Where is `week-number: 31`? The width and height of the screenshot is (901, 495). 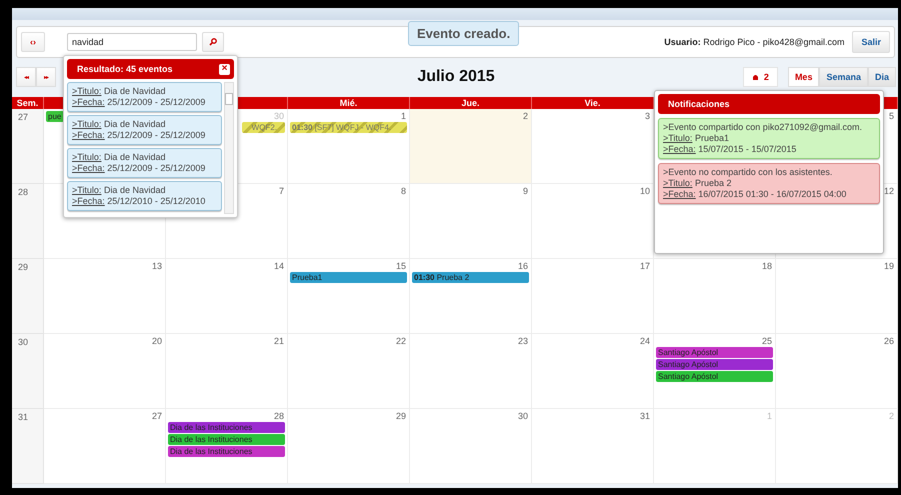
week-number: 31 is located at coordinates (23, 417).